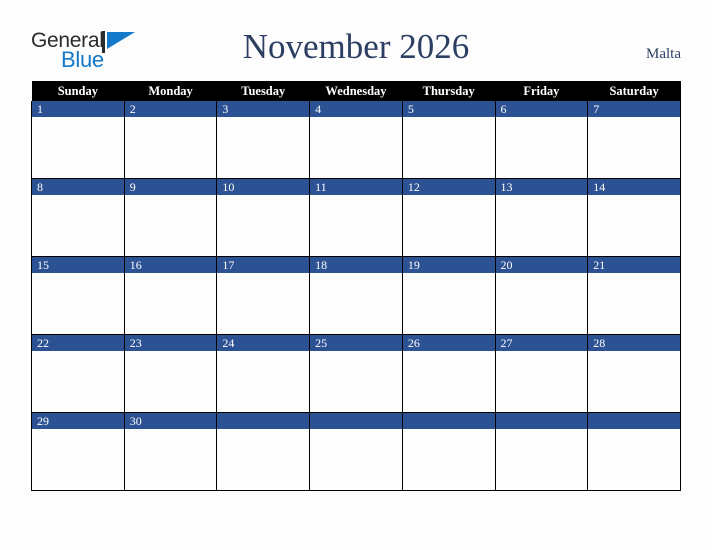 This screenshot has width=712, height=550. I want to click on calendar-day-cell: 2, so click(170, 140).